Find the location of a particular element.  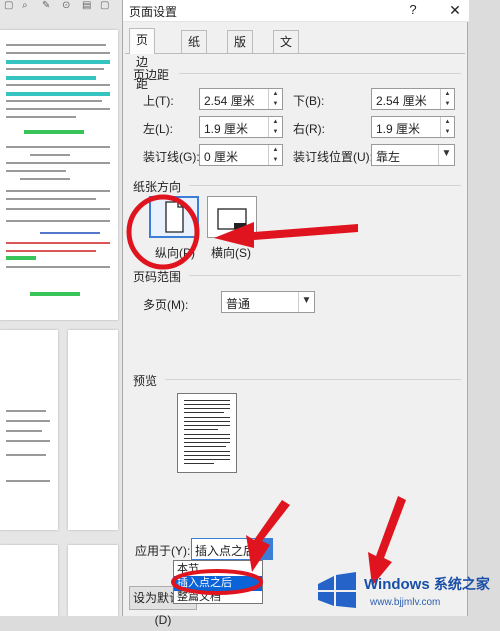

orientation-group-title: 纸张方向 is located at coordinates (157, 187).